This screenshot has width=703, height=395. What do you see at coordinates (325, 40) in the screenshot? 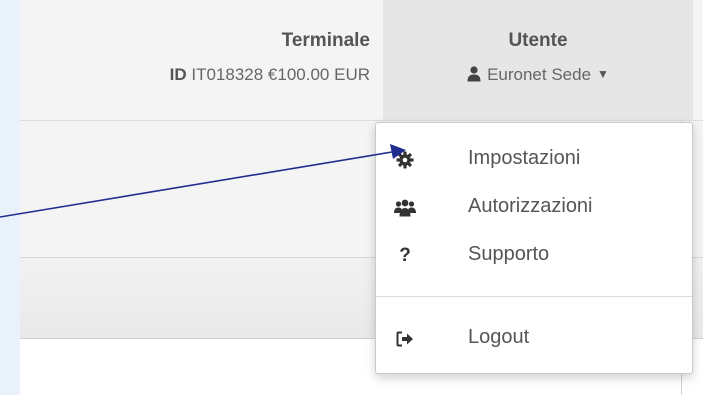
I see `terminal-title: Terminale` at bounding box center [325, 40].